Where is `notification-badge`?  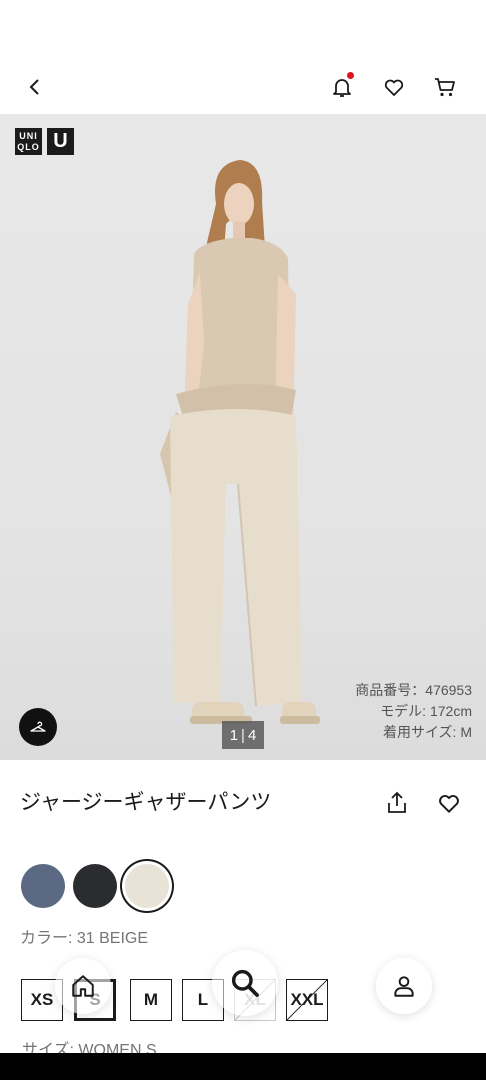 notification-badge is located at coordinates (350, 75).